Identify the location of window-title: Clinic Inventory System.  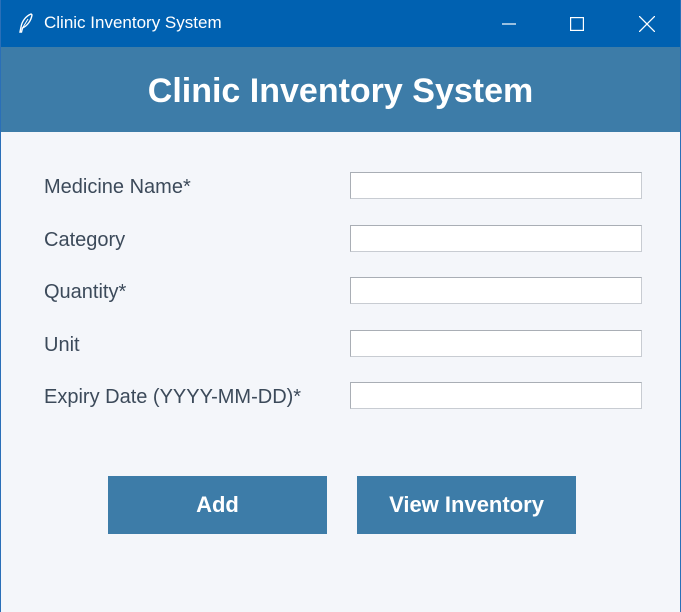
(133, 22).